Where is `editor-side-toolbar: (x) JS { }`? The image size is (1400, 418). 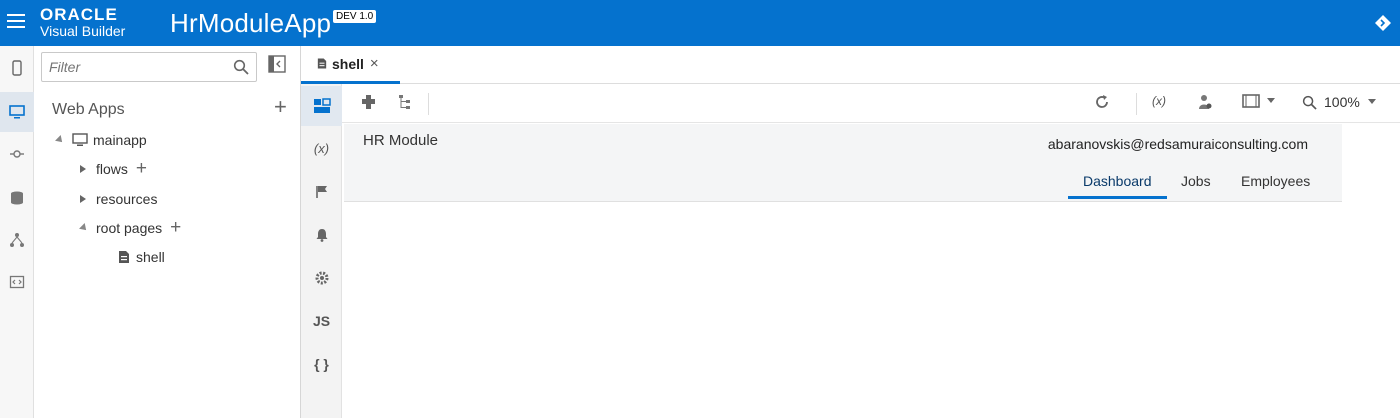
editor-side-toolbar: (x) JS { } is located at coordinates (321, 251).